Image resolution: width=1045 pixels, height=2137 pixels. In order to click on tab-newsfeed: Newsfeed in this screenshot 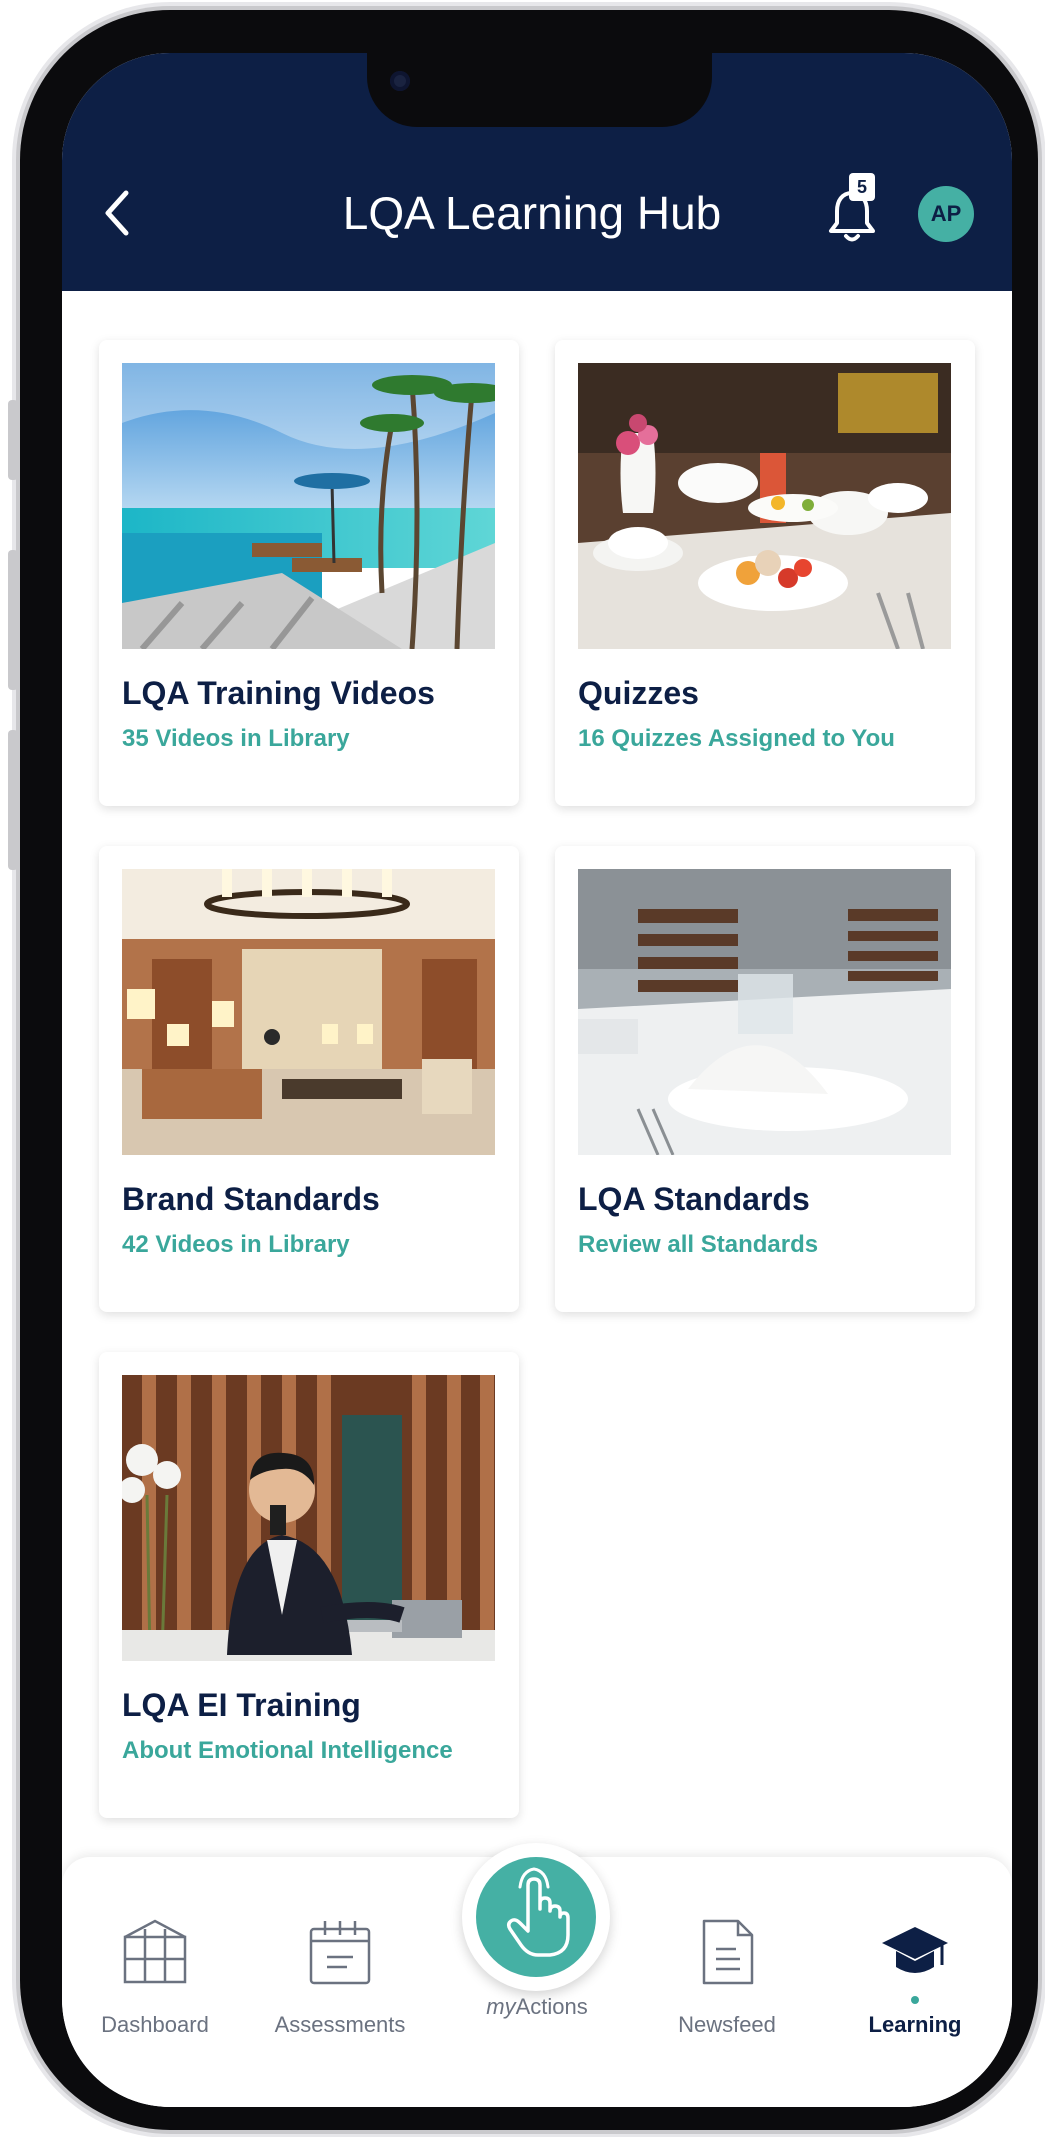, I will do `click(727, 1977)`.